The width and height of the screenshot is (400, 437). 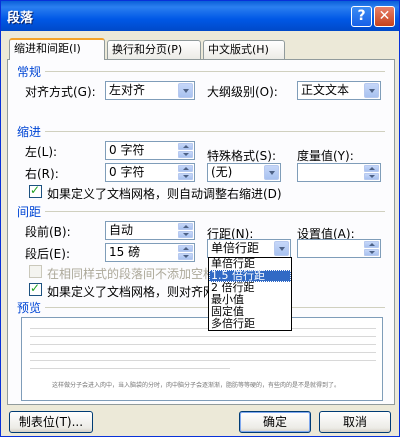 I want to click on section-spacing: 间距, so click(x=29, y=212).